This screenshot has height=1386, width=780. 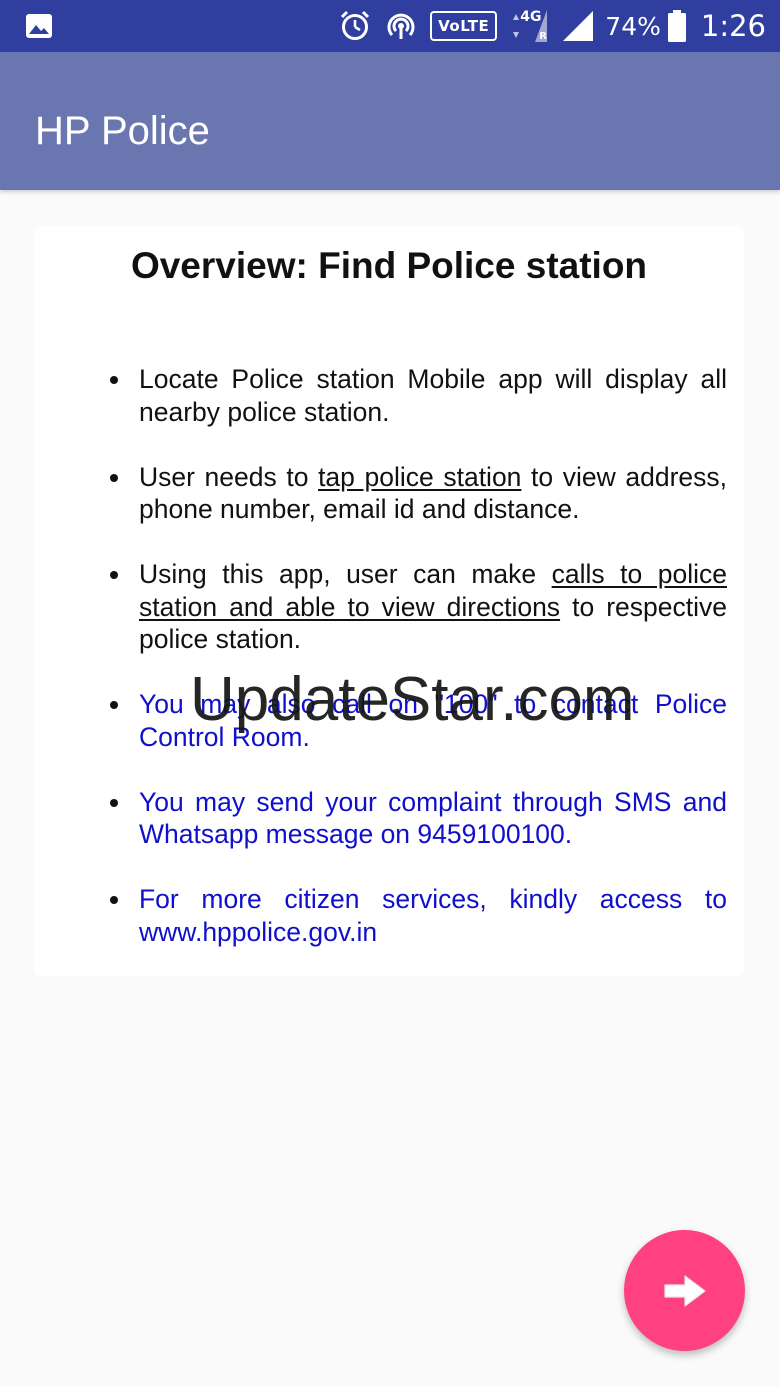 I want to click on gallery-icon, so click(x=39, y=26).